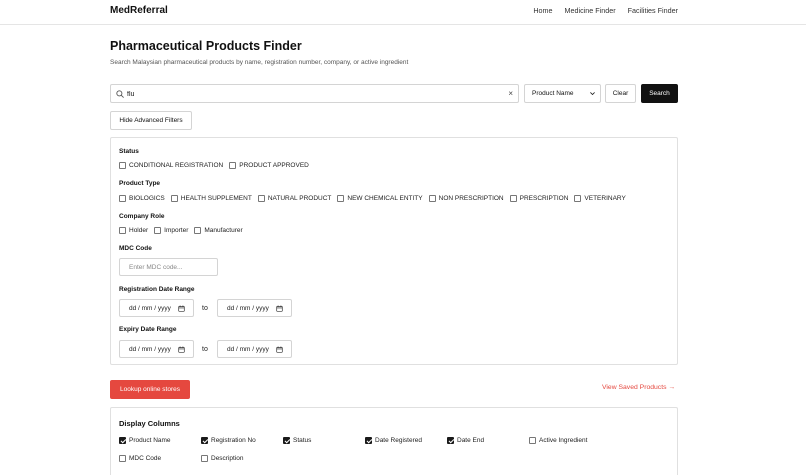  Describe the element at coordinates (142, 216) in the screenshot. I see `company-role-filter-label: Company Role` at that location.